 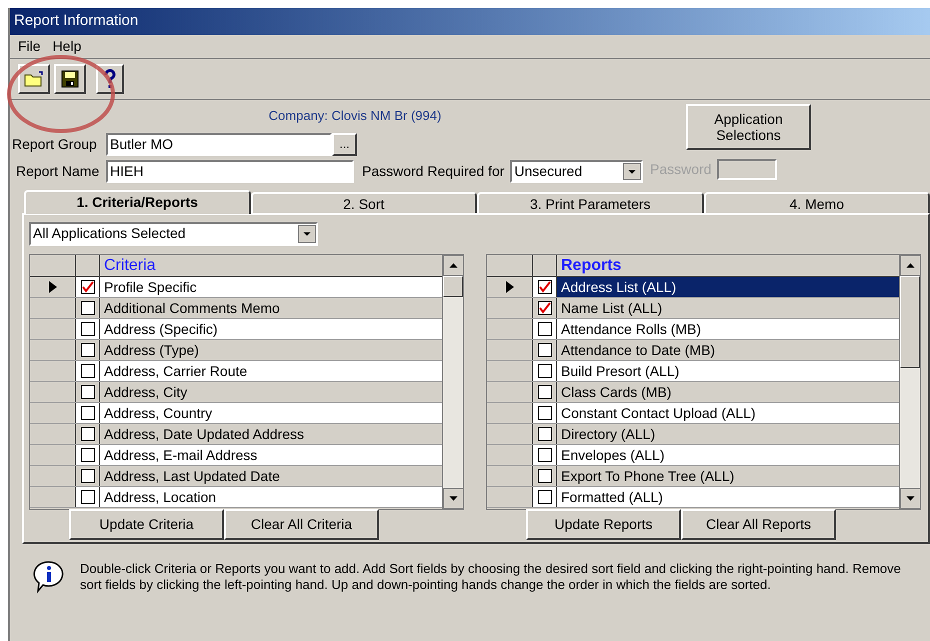 What do you see at coordinates (817, 203) in the screenshot?
I see `tab: 4. Memo` at bounding box center [817, 203].